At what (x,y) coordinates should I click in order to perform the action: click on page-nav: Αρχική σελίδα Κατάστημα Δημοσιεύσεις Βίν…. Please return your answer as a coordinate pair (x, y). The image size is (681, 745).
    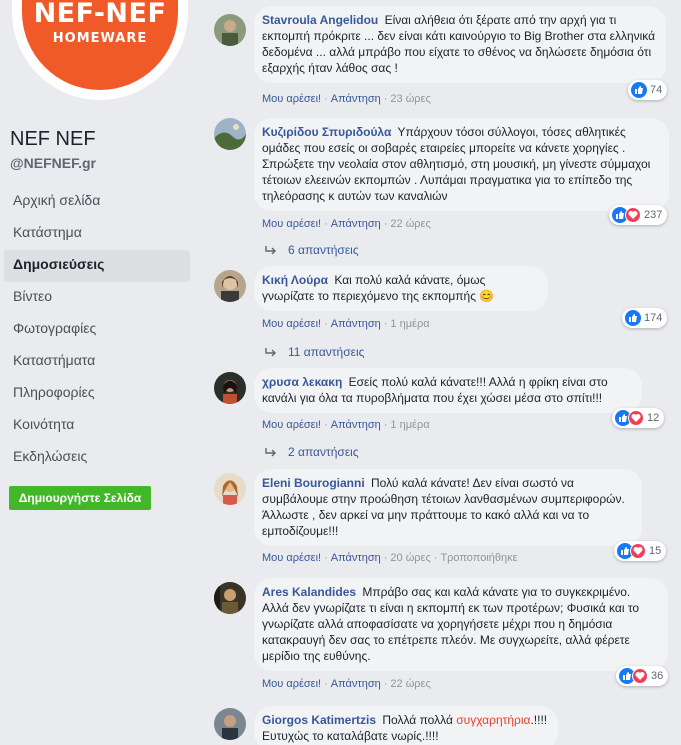
    Looking at the image, I should click on (97, 330).